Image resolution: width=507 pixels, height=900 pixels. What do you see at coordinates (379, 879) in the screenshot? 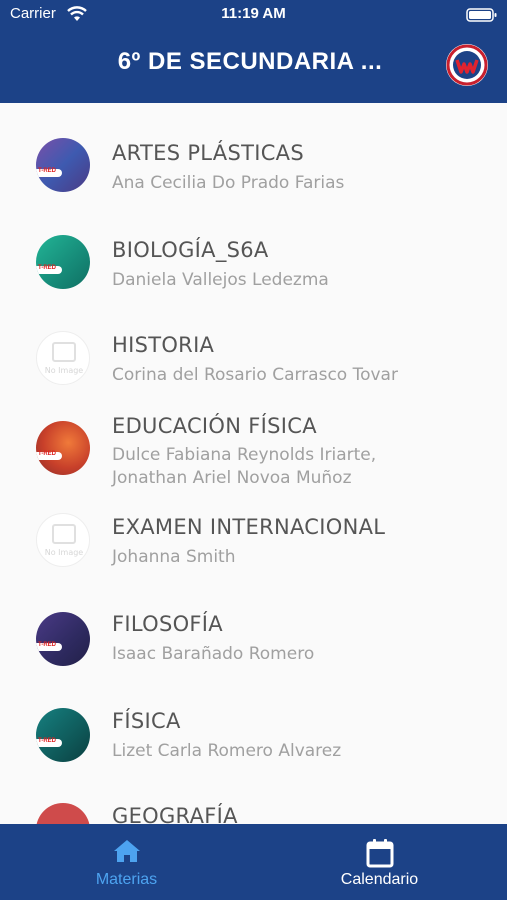
I see `tab-label: Calendario` at bounding box center [379, 879].